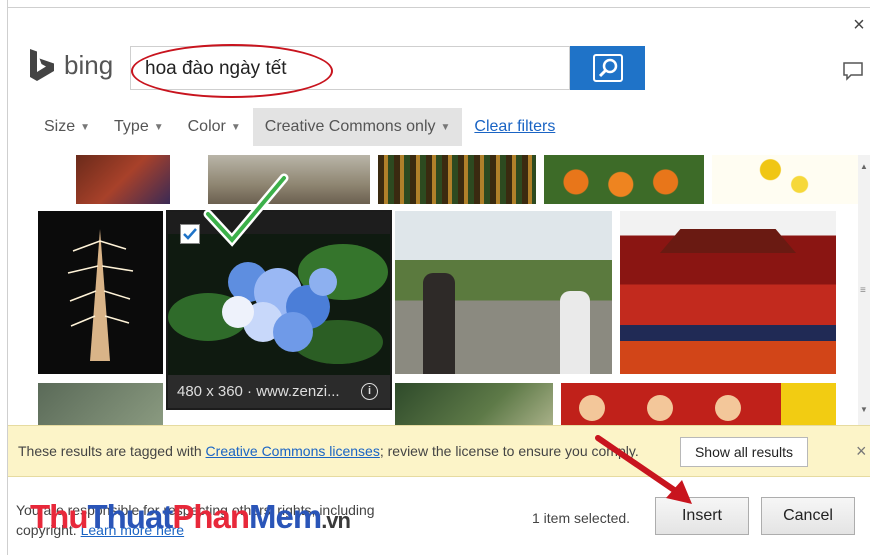  I want to click on filter-license: Creative Commons only ▼, so click(357, 127).